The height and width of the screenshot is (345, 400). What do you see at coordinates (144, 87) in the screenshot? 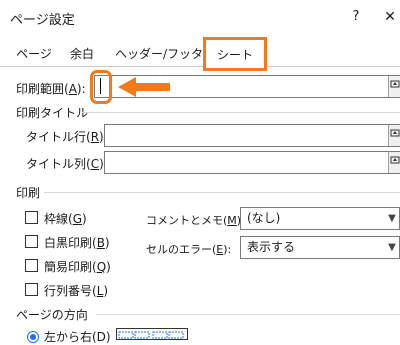
I see `pointer-arrow-icon` at bounding box center [144, 87].